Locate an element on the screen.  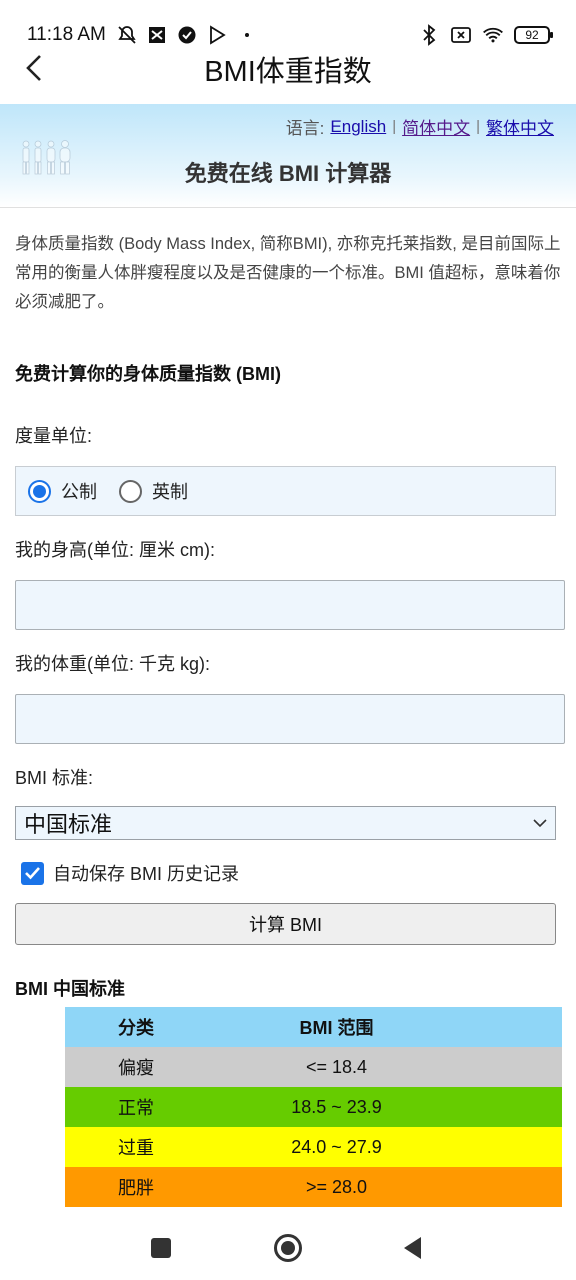
table-cell-category: 肥胖 is located at coordinates (136, 1188).